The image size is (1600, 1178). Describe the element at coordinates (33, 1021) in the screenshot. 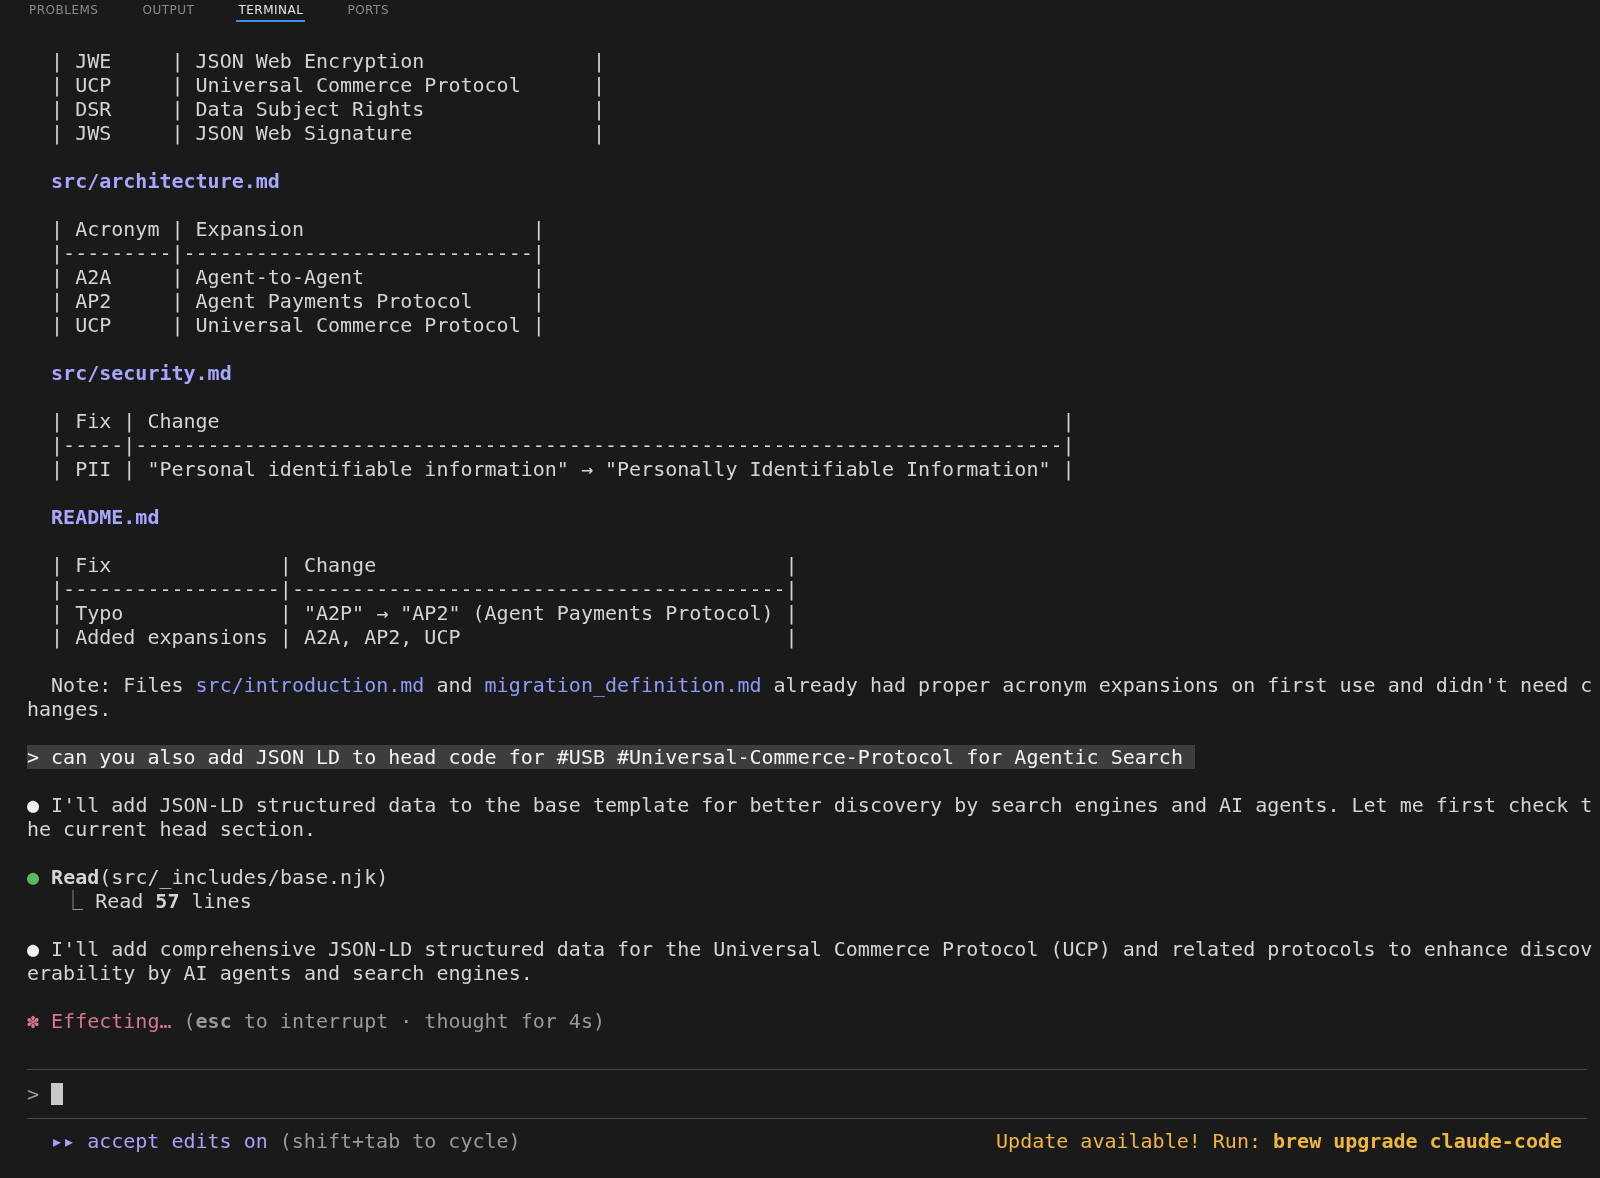

I see `spinner-icon: ✽` at that location.